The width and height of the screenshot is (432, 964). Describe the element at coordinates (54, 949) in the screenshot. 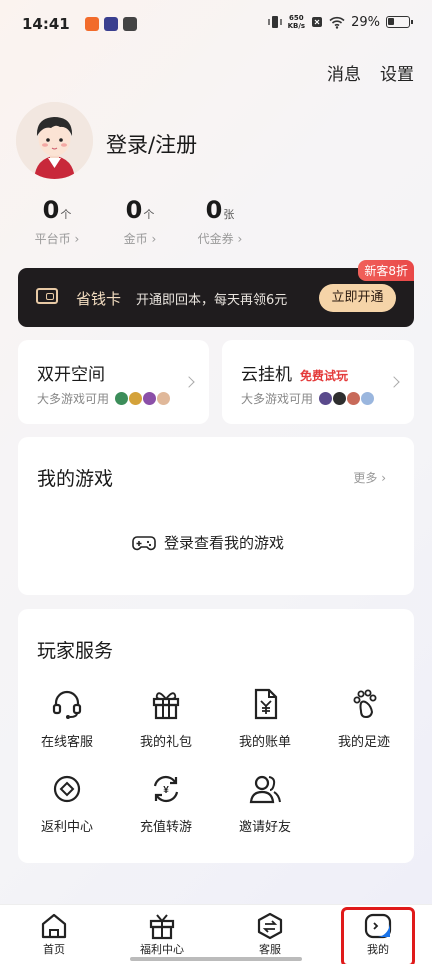

I see `tab-label: 首页` at that location.